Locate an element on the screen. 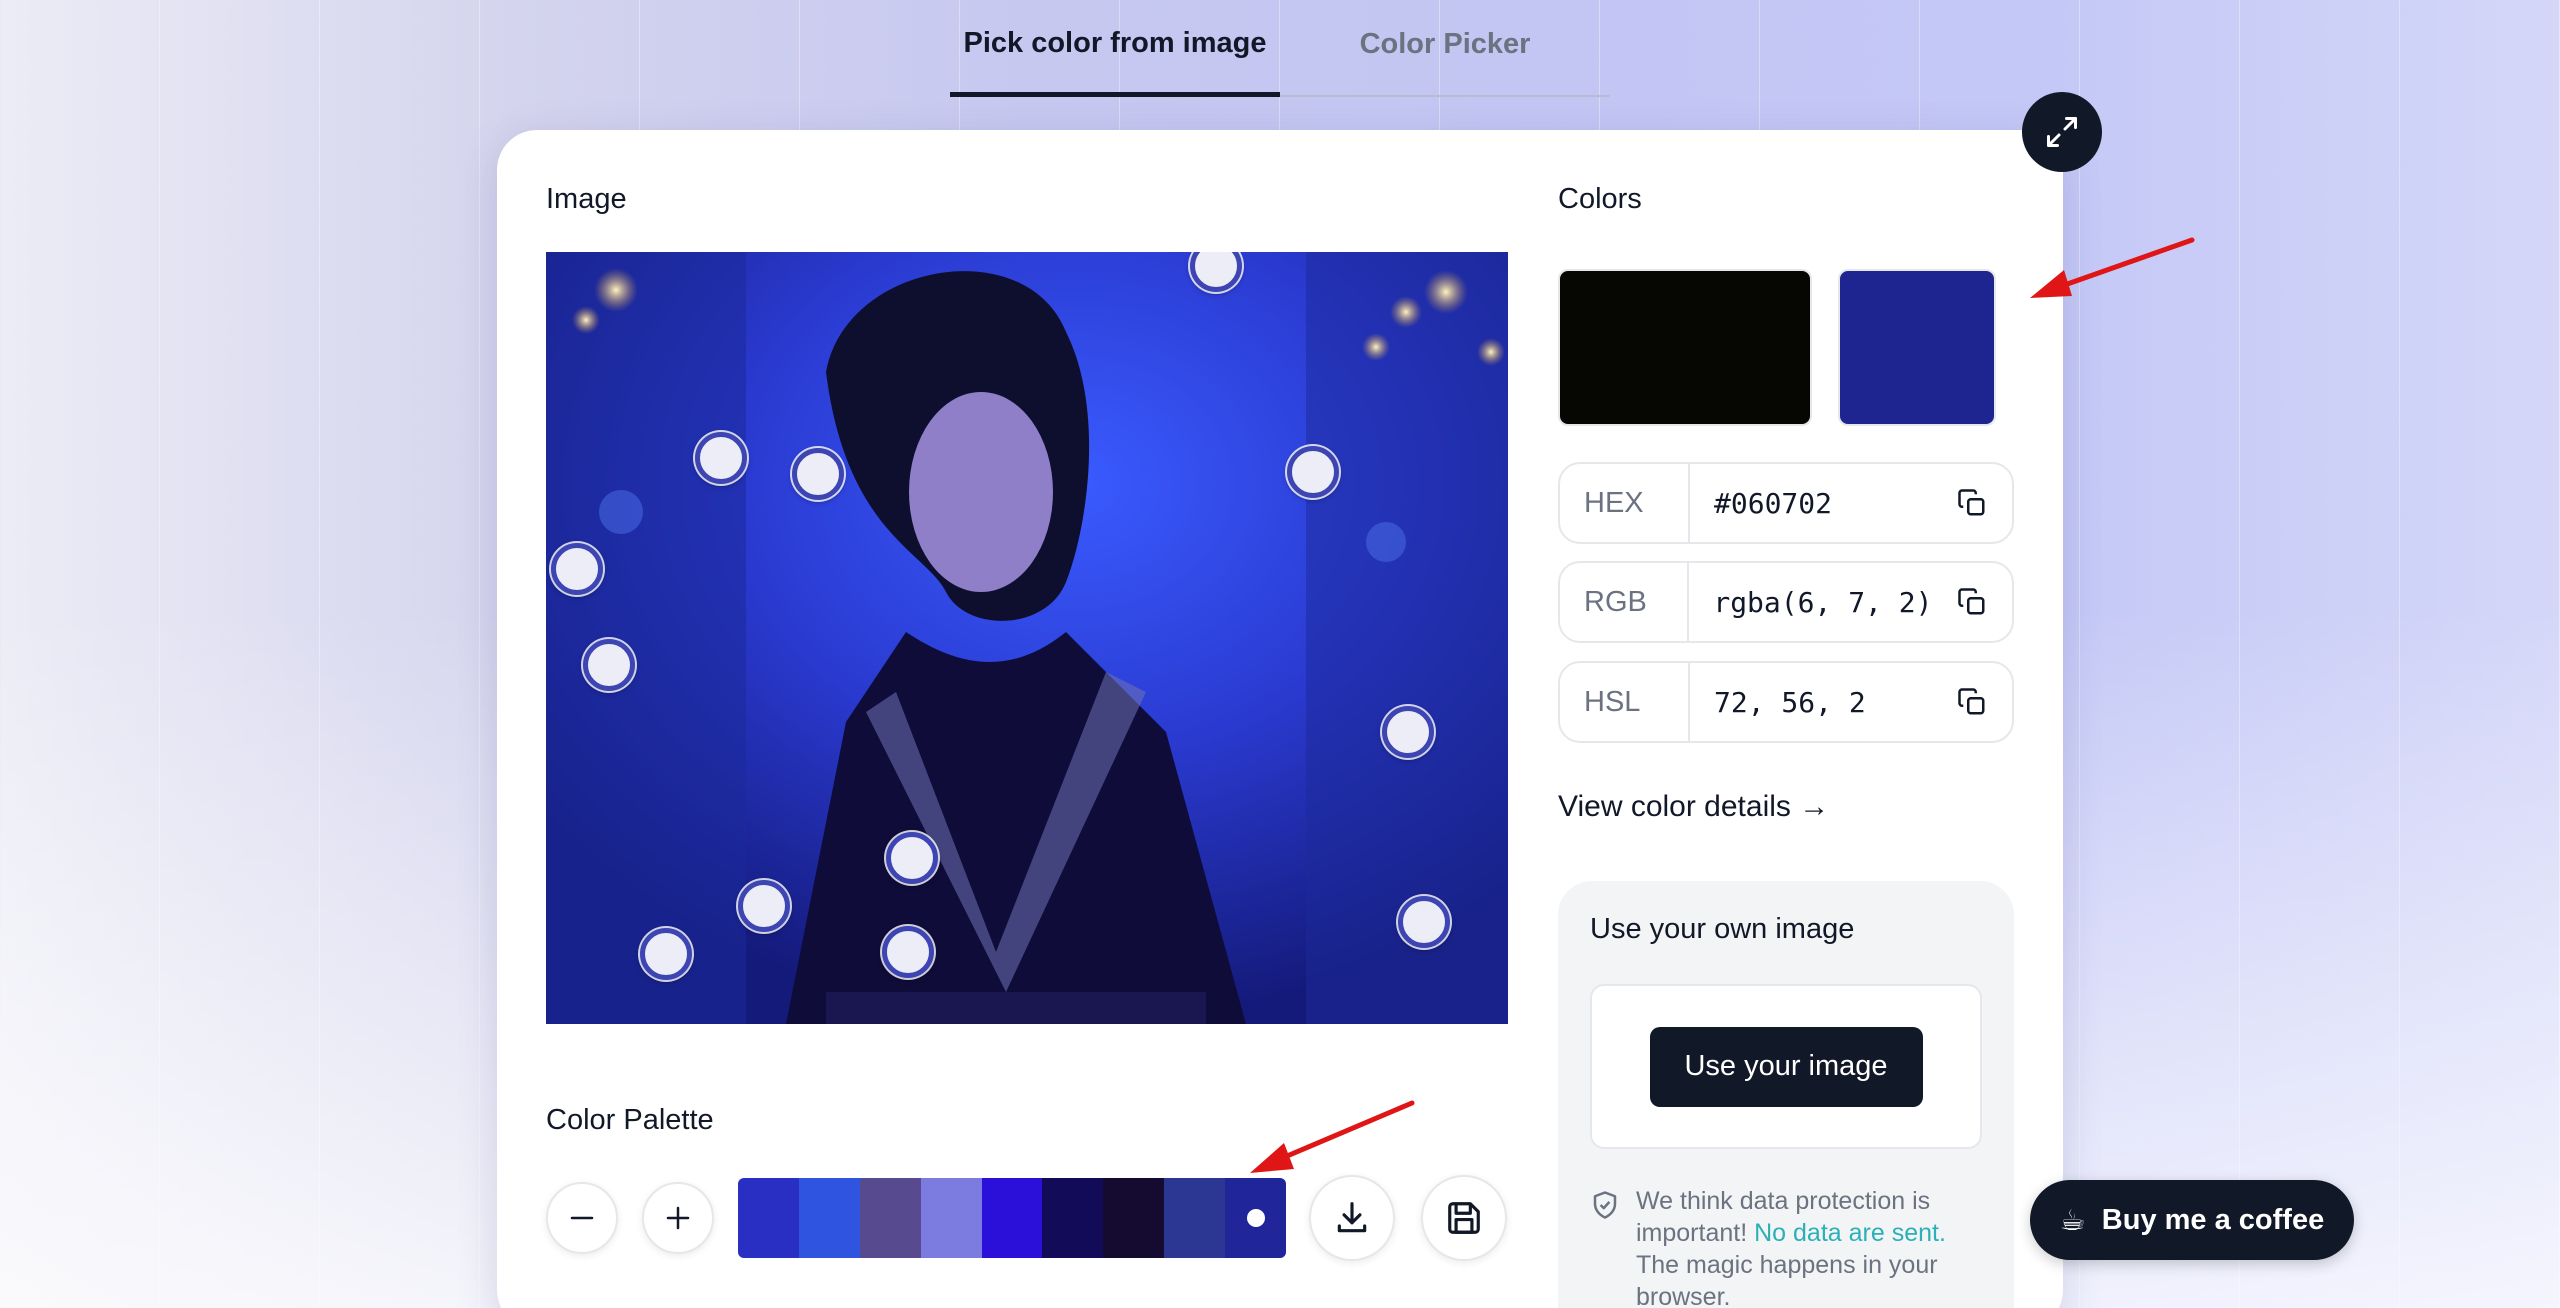 This screenshot has height=1308, width=2560. rgb-field: RGB rgba(6, 7, 2) is located at coordinates (1786, 602).